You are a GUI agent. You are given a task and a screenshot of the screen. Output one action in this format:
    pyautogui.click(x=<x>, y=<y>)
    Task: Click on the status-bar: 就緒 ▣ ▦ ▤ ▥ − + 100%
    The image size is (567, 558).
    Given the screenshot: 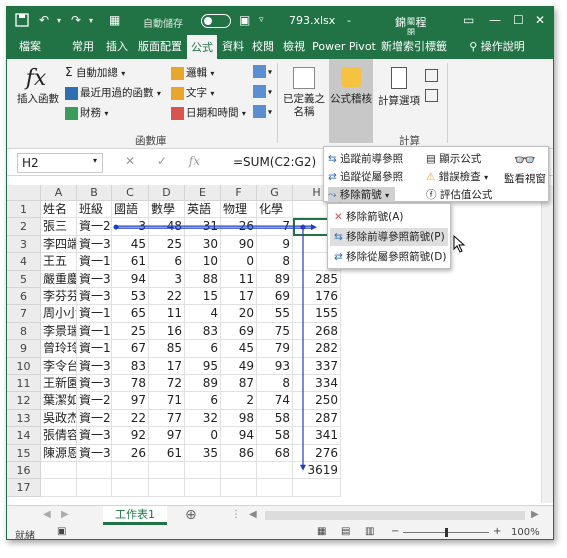 What is the action you would take?
    pyautogui.click(x=280, y=532)
    